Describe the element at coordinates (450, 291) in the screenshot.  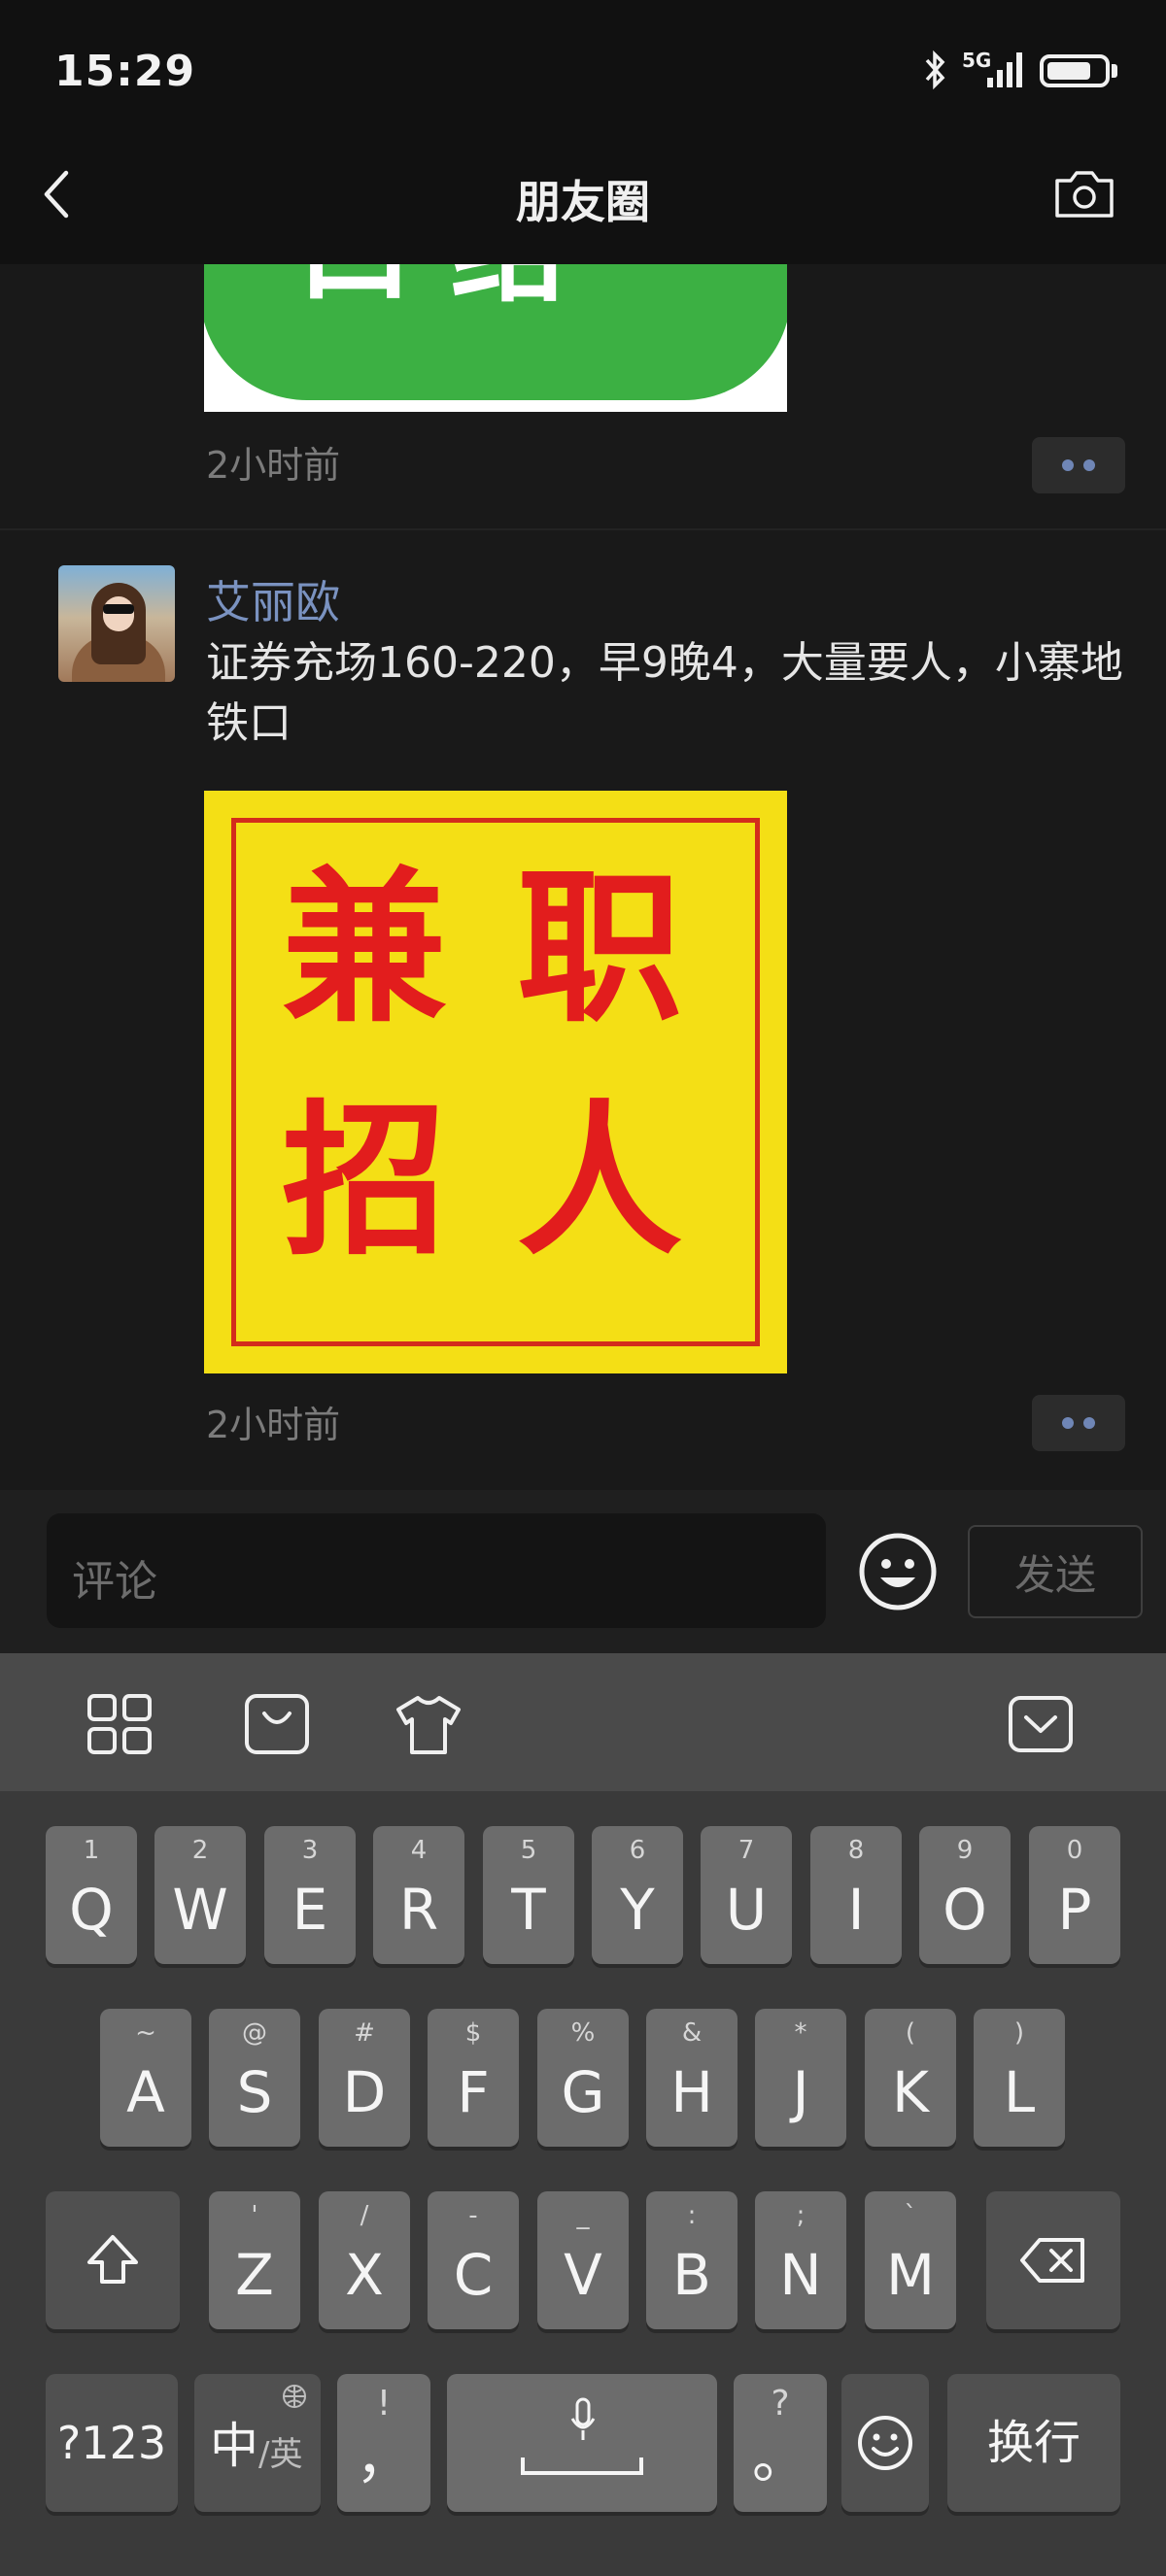
I see `previous-post-image-text: 口结` at that location.